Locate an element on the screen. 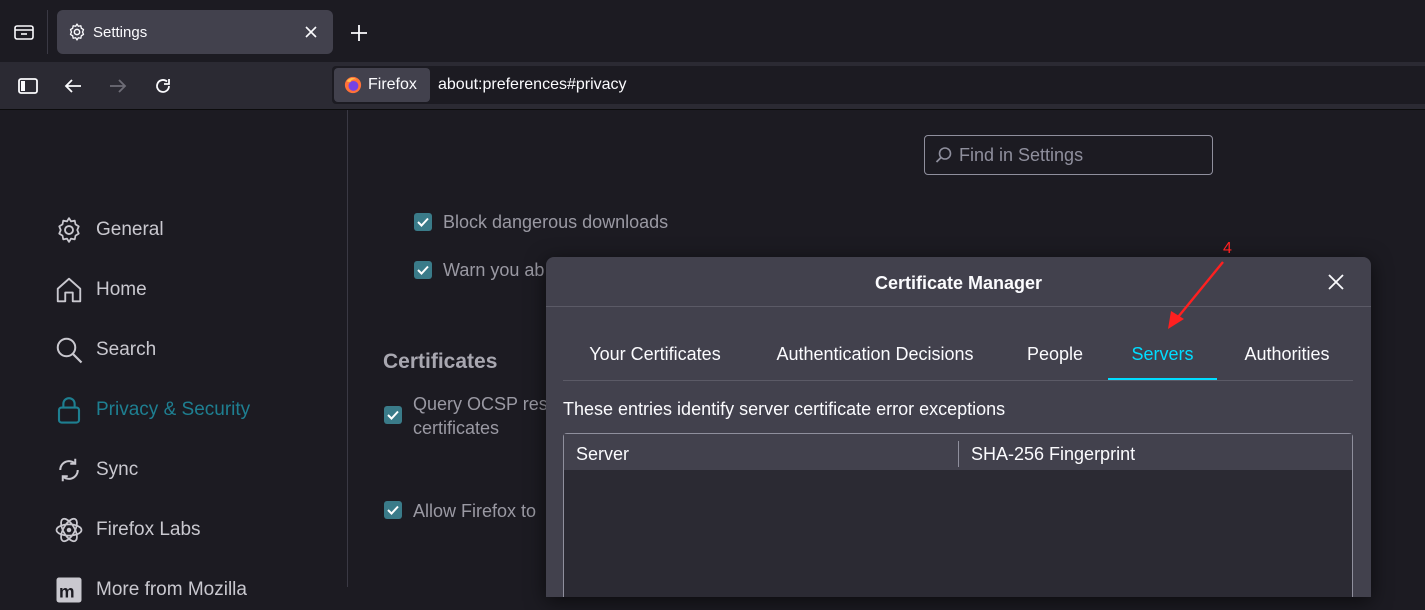 The width and height of the screenshot is (1425, 610). sidebar-item-privacy: Privacy & Security is located at coordinates (152, 410).